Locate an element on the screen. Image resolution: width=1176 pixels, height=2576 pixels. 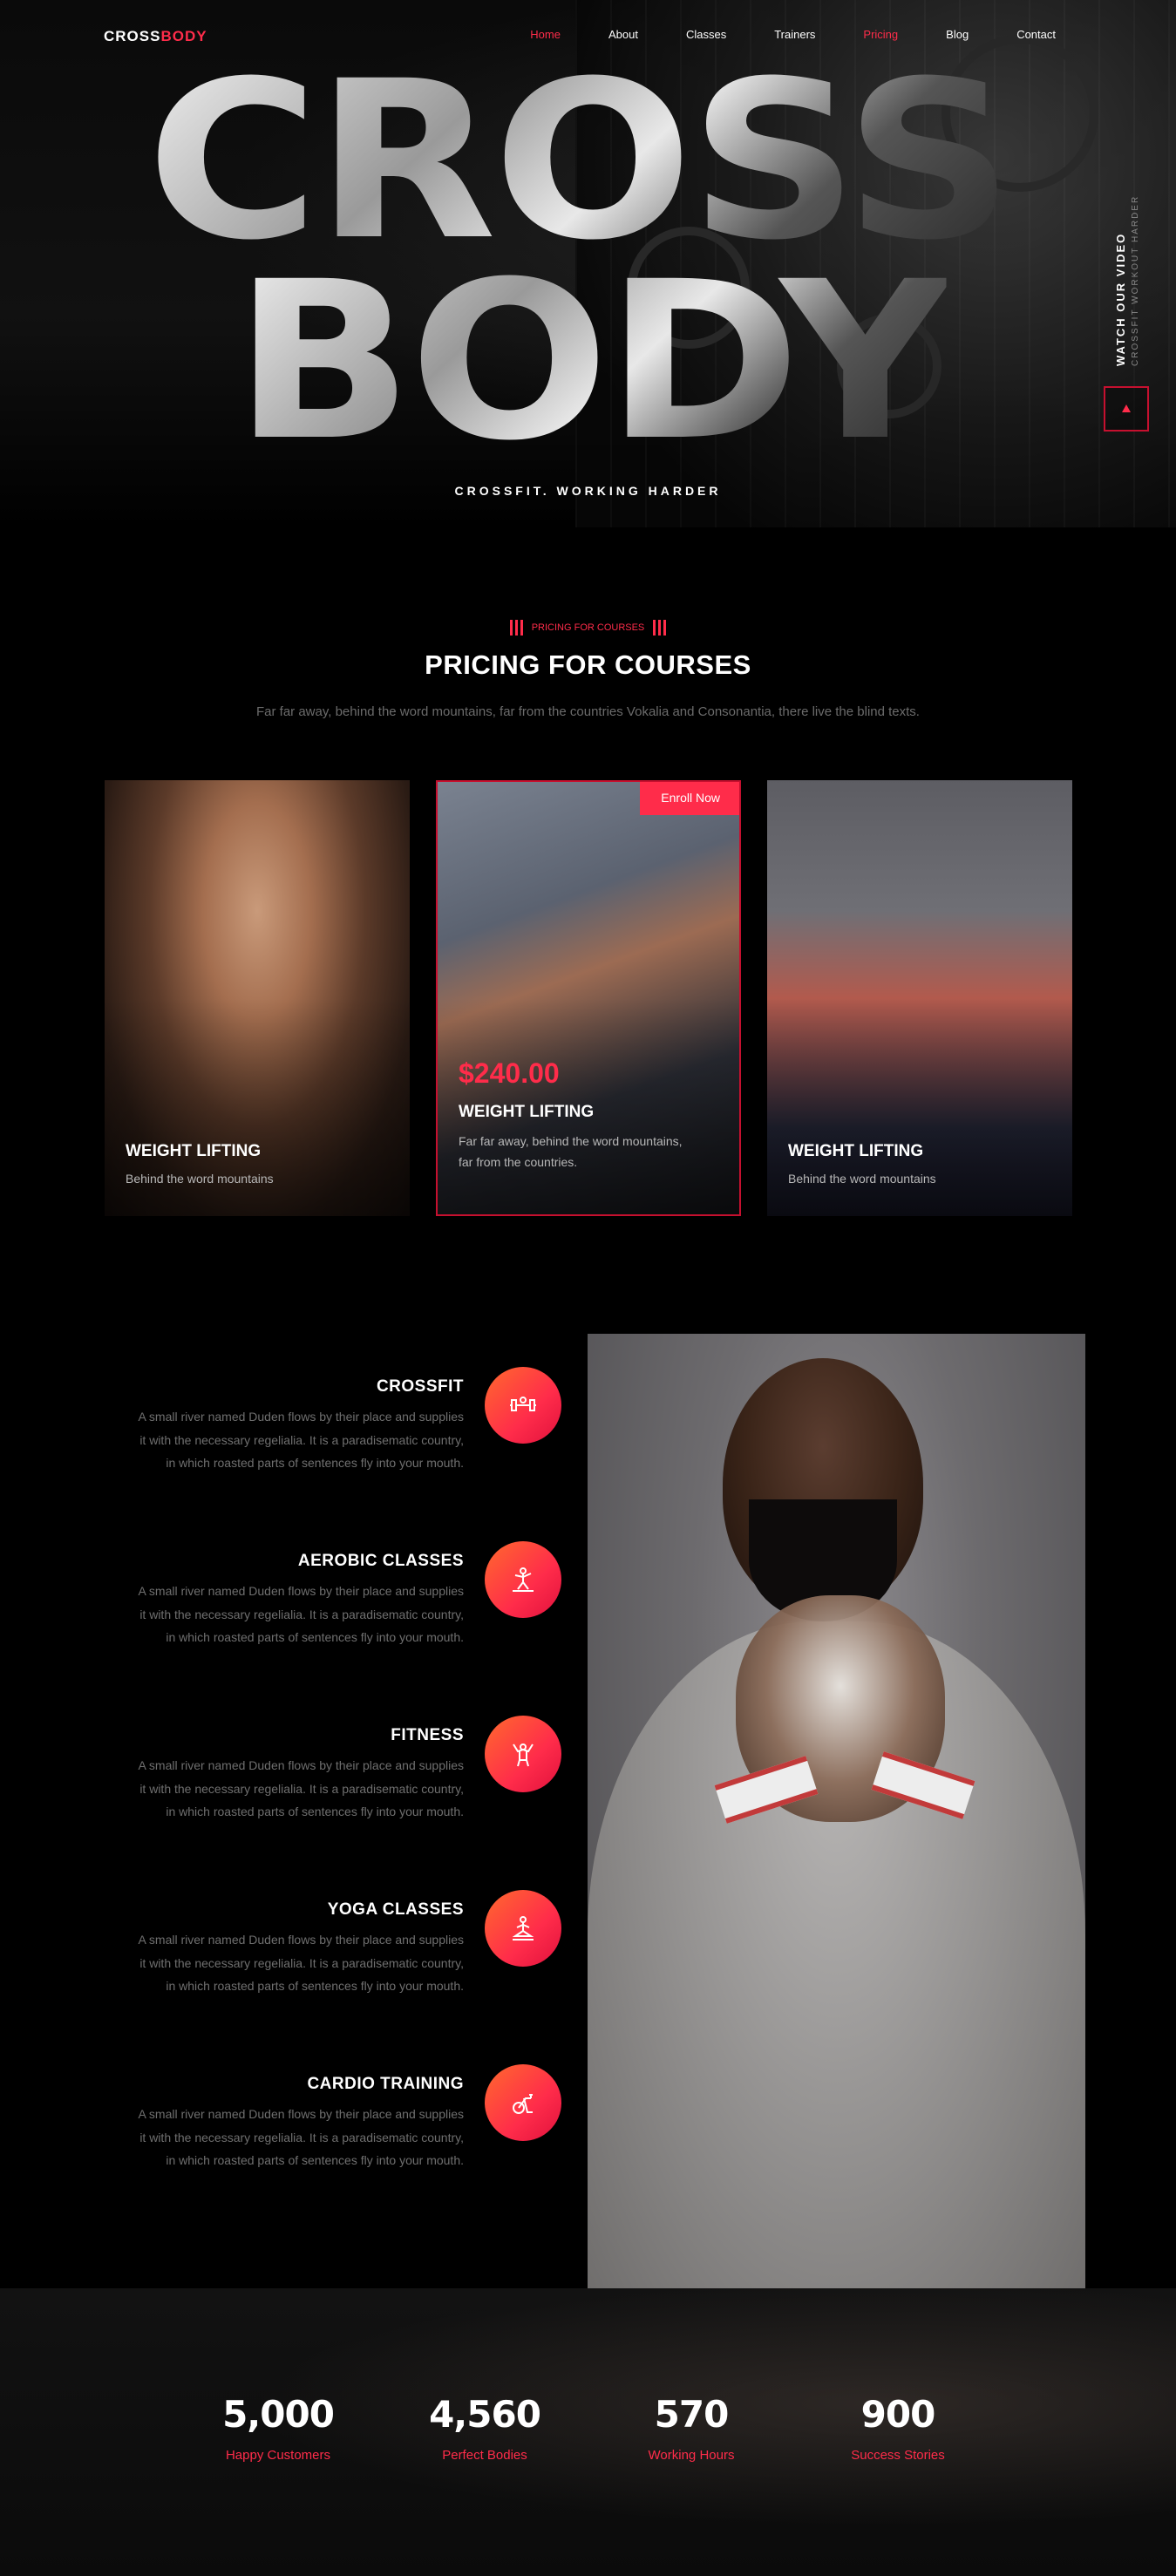
stat-label: Happy Customers is located at coordinates (278, 2455).